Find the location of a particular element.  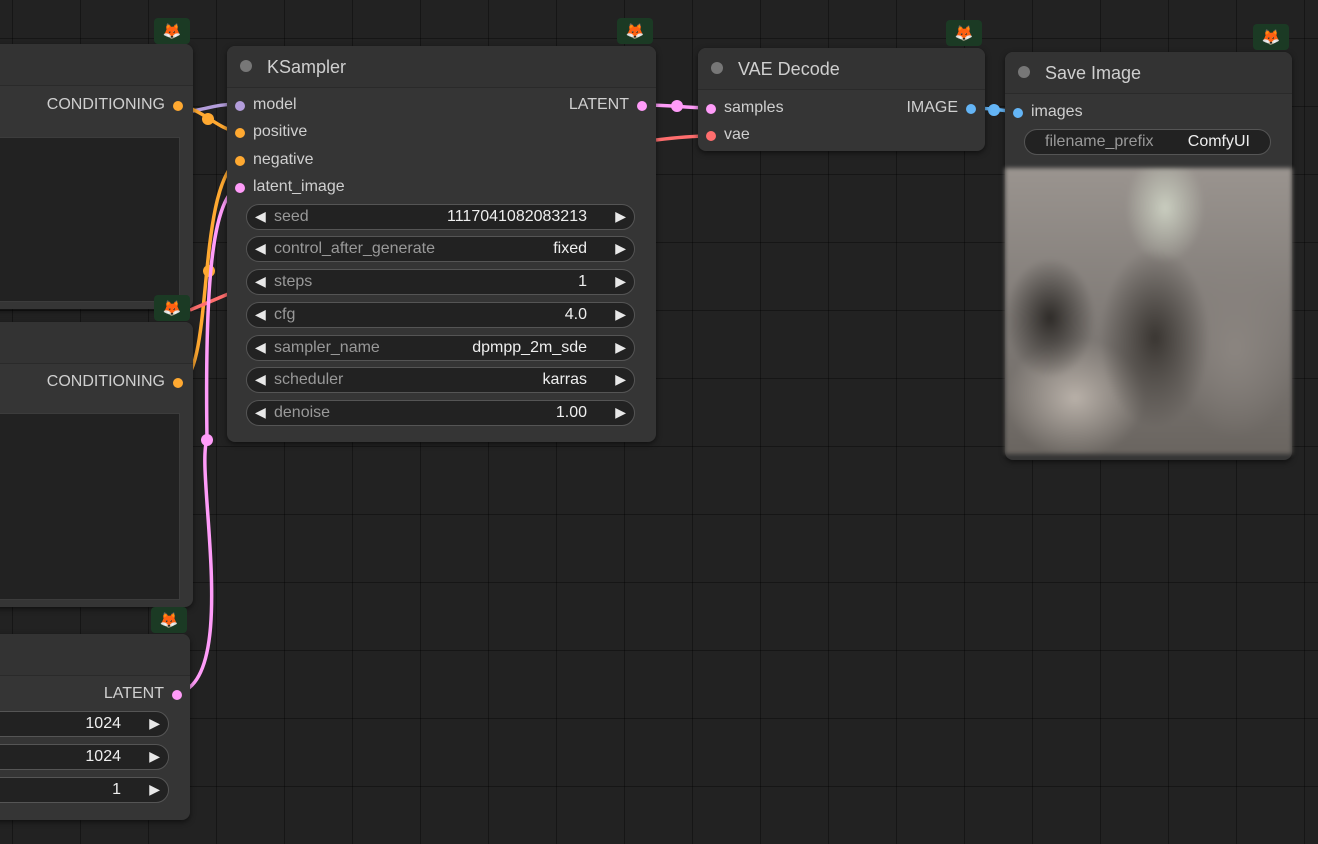

input-label: samples is located at coordinates (754, 107).